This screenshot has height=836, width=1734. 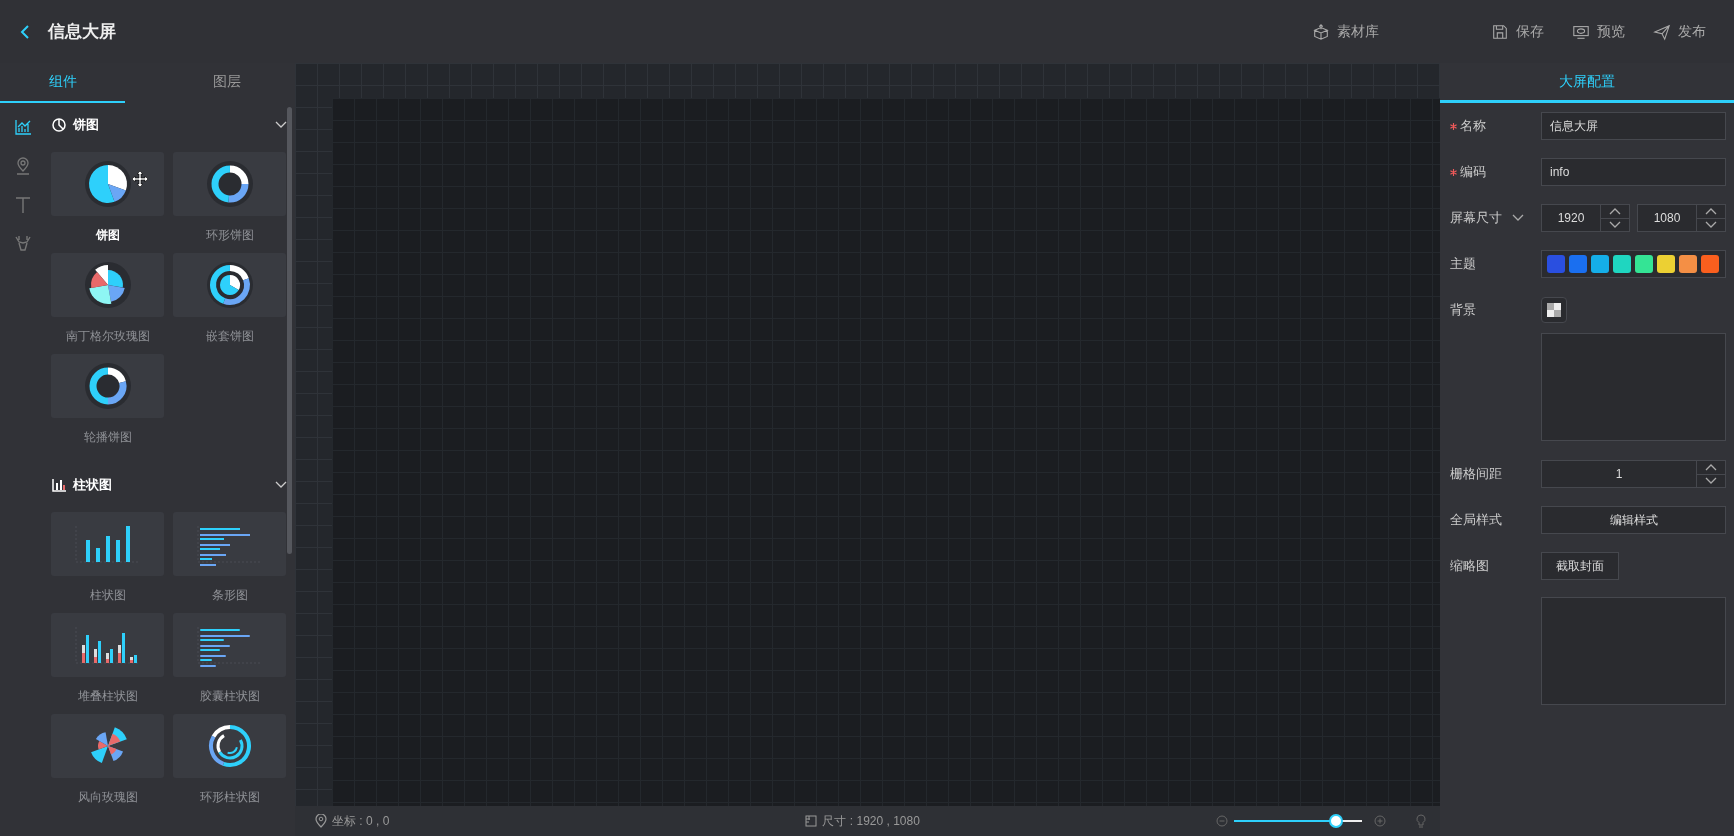 What do you see at coordinates (1585, 218) in the screenshot?
I see `number-field: 1920` at bounding box center [1585, 218].